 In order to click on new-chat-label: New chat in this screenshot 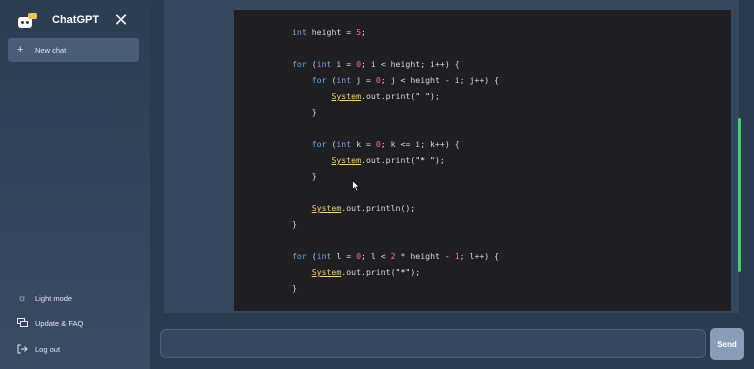, I will do `click(51, 50)`.